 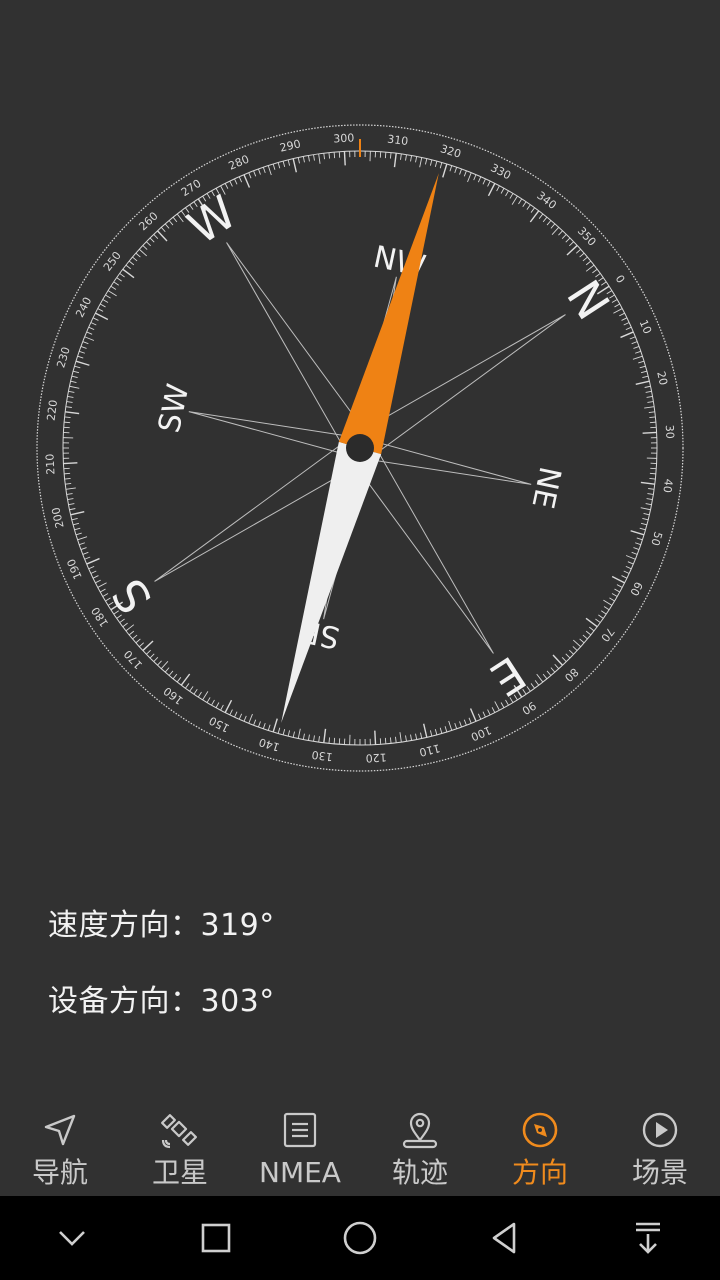 I want to click on bottom-navigation: 导航 卫星 NMEA 轨迹 方向 场景, so click(x=360, y=1148).